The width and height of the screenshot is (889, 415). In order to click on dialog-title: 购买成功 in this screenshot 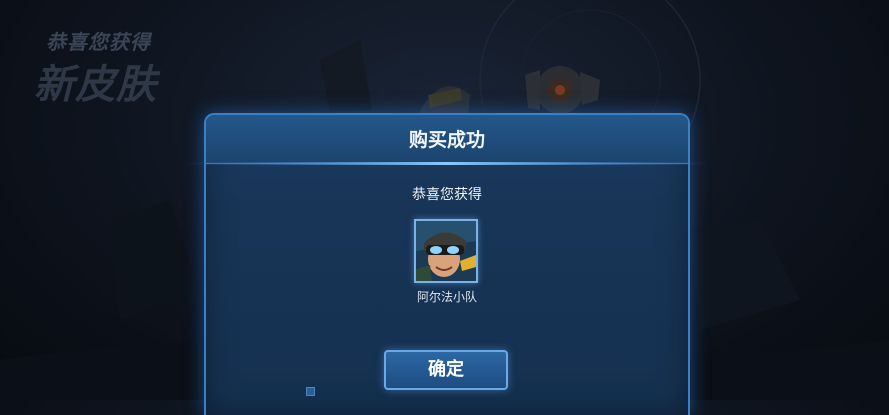, I will do `click(446, 140)`.